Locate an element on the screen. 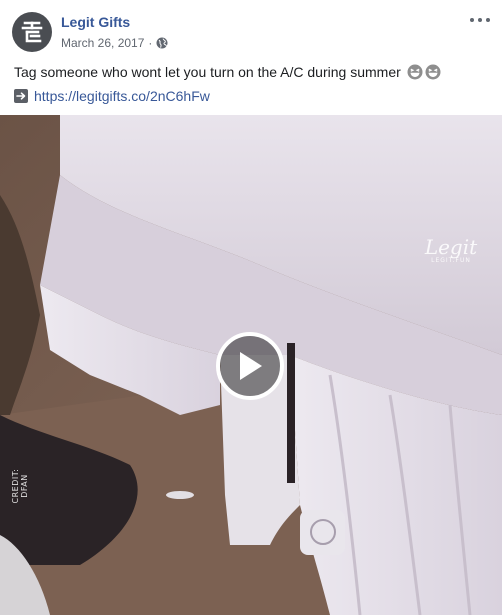  post-meta: March 26, 2017 · is located at coordinates (114, 43).